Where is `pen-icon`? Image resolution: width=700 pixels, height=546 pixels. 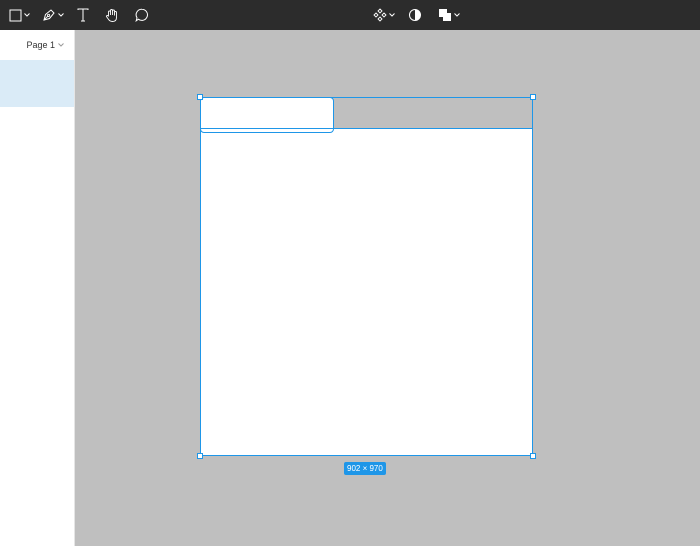
pen-icon is located at coordinates (49, 15).